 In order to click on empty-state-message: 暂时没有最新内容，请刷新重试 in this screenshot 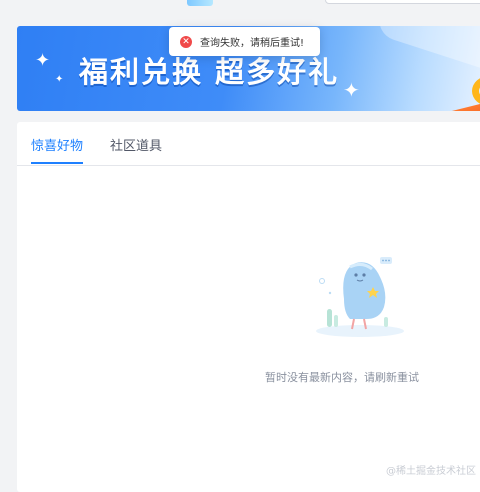, I will do `click(342, 377)`.